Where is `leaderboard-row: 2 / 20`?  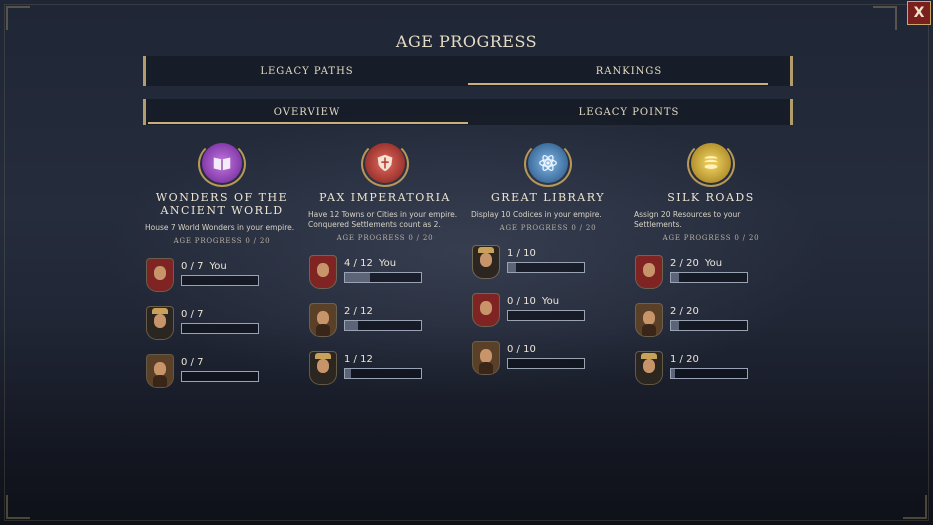
leaderboard-row: 2 / 20 is located at coordinates (711, 328).